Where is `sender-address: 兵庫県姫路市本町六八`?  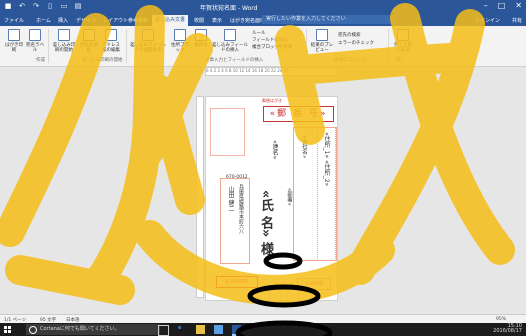 sender-address: 兵庫県姫路市本町六八 is located at coordinates (241, 209).